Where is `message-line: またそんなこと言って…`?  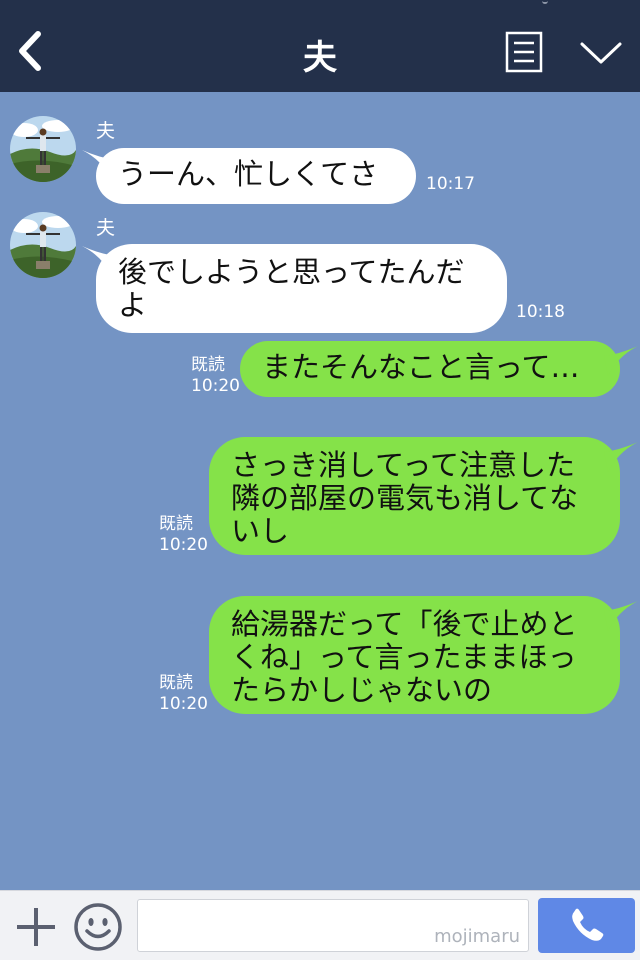
message-line: またそんなこと言って… is located at coordinates (421, 367).